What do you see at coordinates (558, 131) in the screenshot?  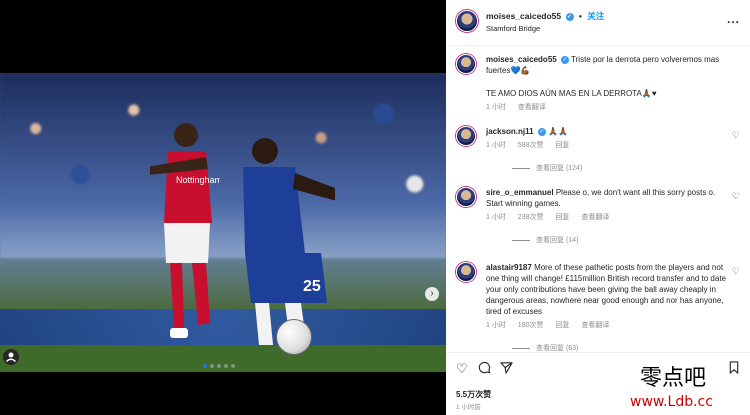 I see `comment-text: 🙏🏾🙏🏾` at bounding box center [558, 131].